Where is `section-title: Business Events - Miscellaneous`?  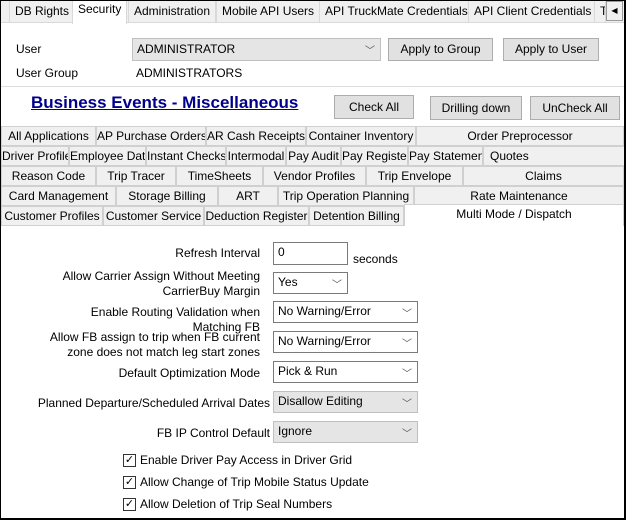
section-title: Business Events - Miscellaneous is located at coordinates (165, 102).